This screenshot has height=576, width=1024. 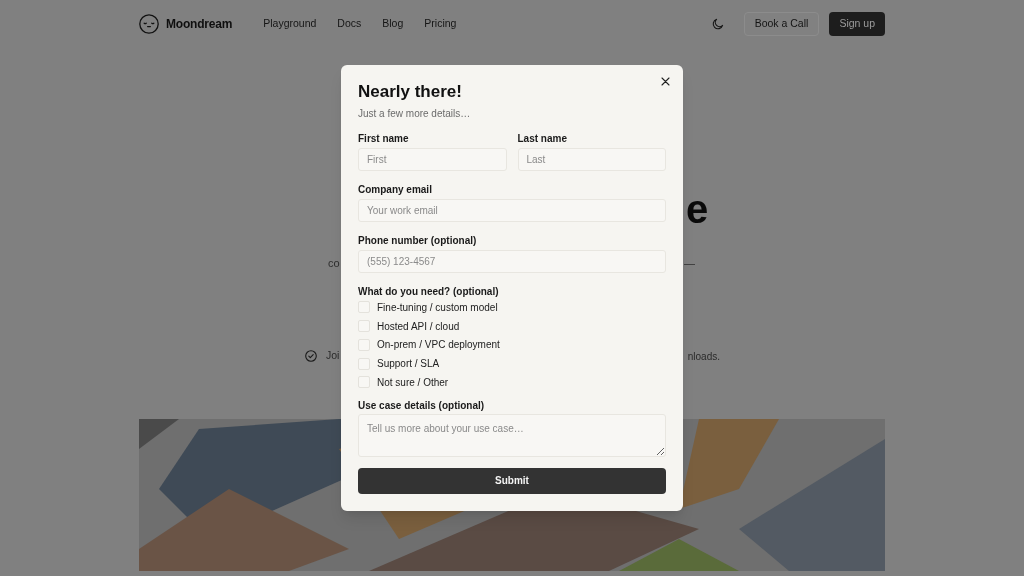 I want to click on input-field: (555) 123-4567, so click(x=512, y=261).